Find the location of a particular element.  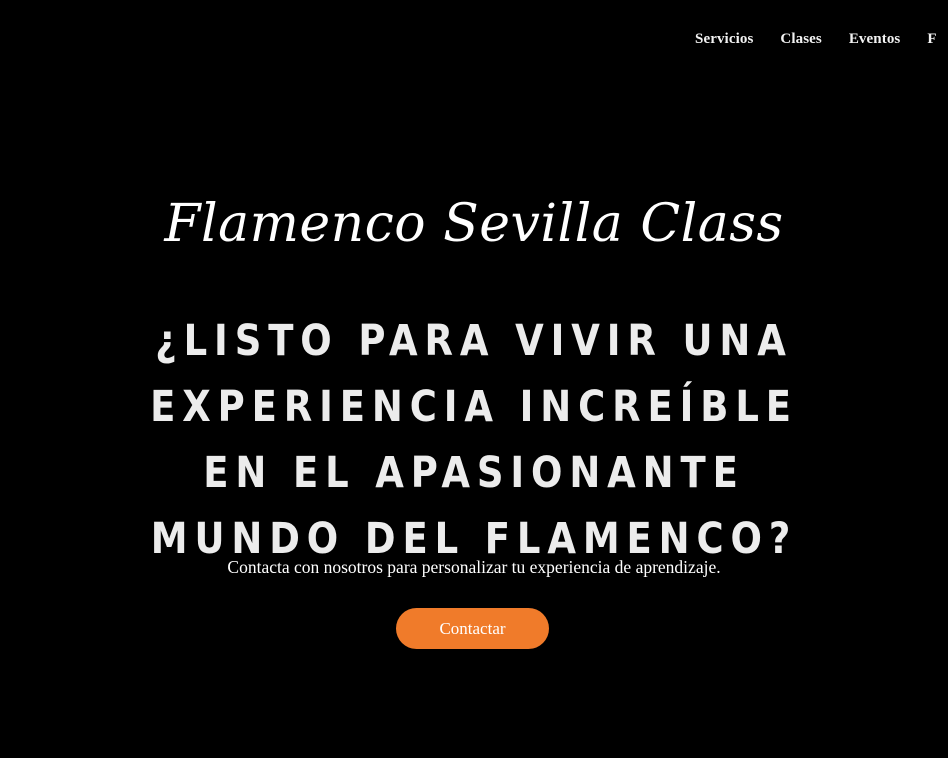

brand-title: Flamenco Sevilla Class is located at coordinates (474, 224).